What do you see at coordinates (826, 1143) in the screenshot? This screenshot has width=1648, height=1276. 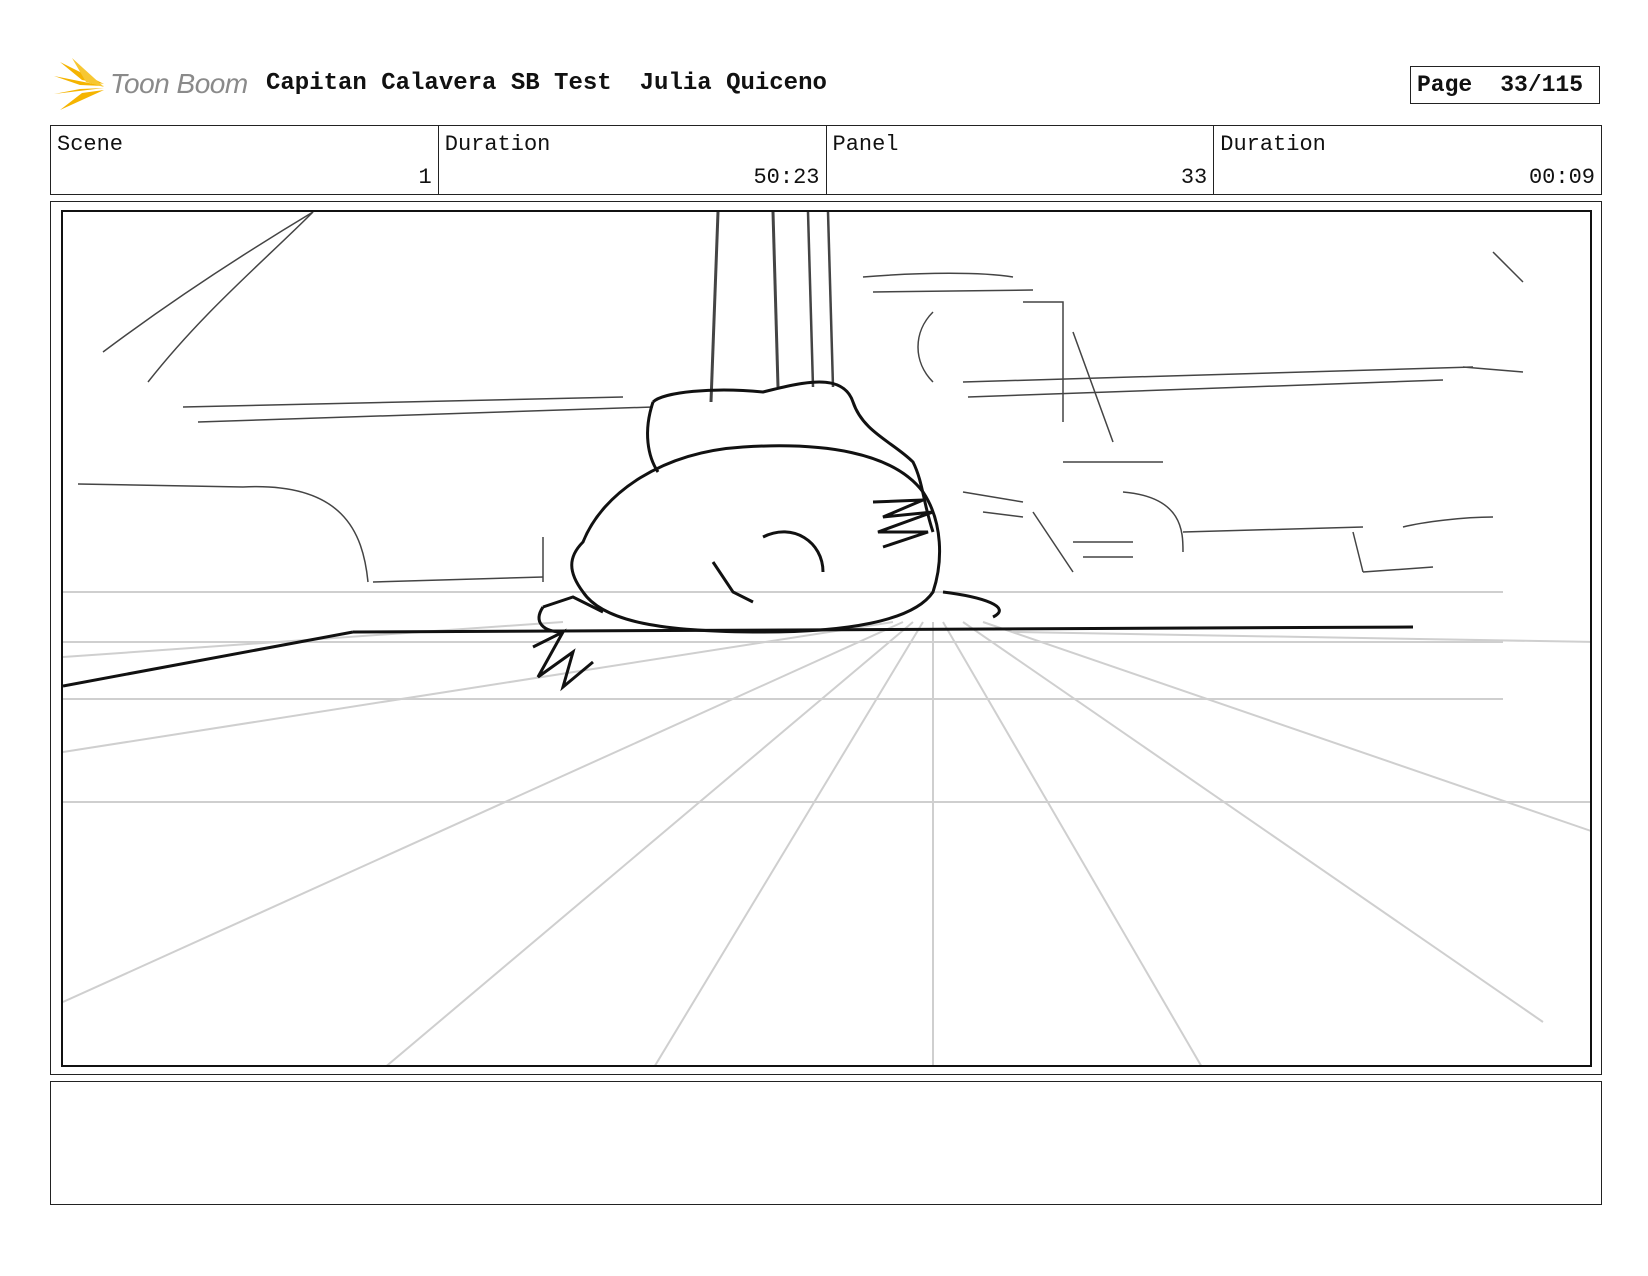 I see `notes-box` at bounding box center [826, 1143].